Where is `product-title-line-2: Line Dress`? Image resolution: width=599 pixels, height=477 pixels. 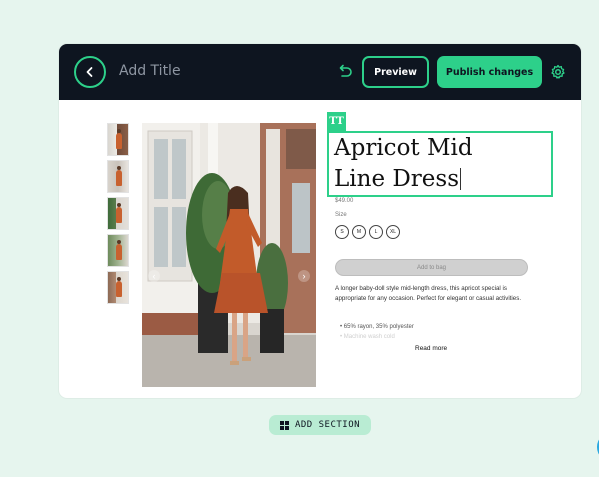
product-title-line-2: Line Dress is located at coordinates (442, 179).